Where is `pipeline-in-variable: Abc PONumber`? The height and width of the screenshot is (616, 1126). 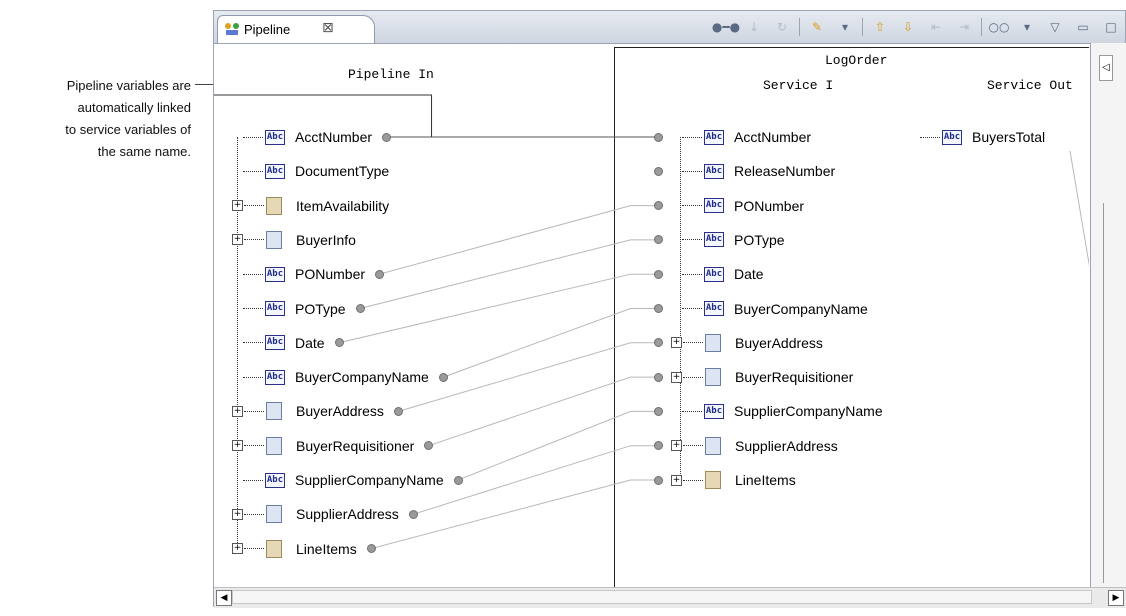 pipeline-in-variable: Abc PONumber is located at coordinates (308, 274).